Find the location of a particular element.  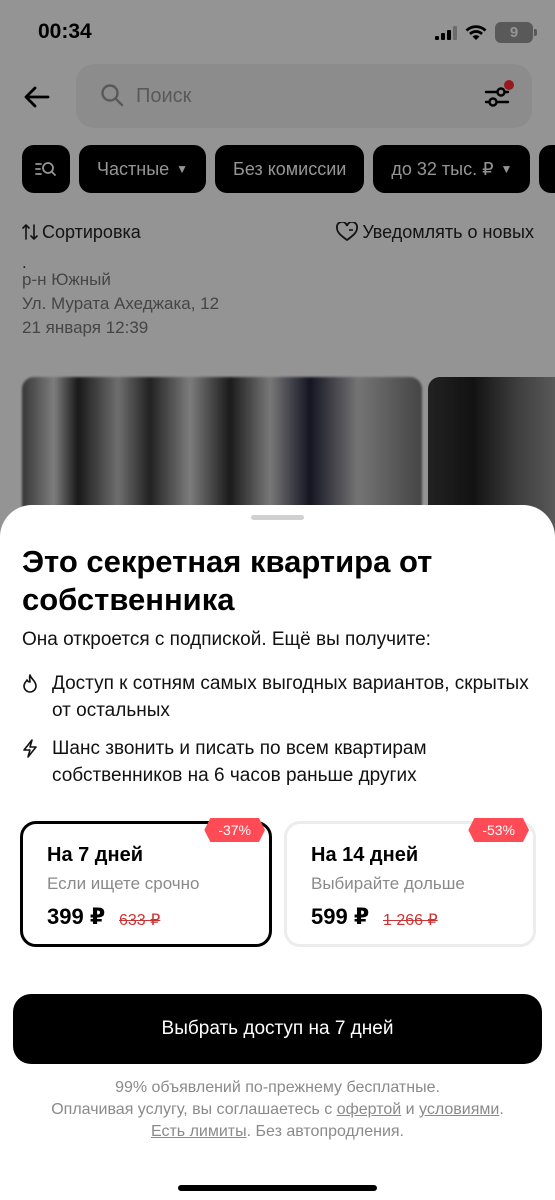

terms-link: условиями is located at coordinates (459, 1109).